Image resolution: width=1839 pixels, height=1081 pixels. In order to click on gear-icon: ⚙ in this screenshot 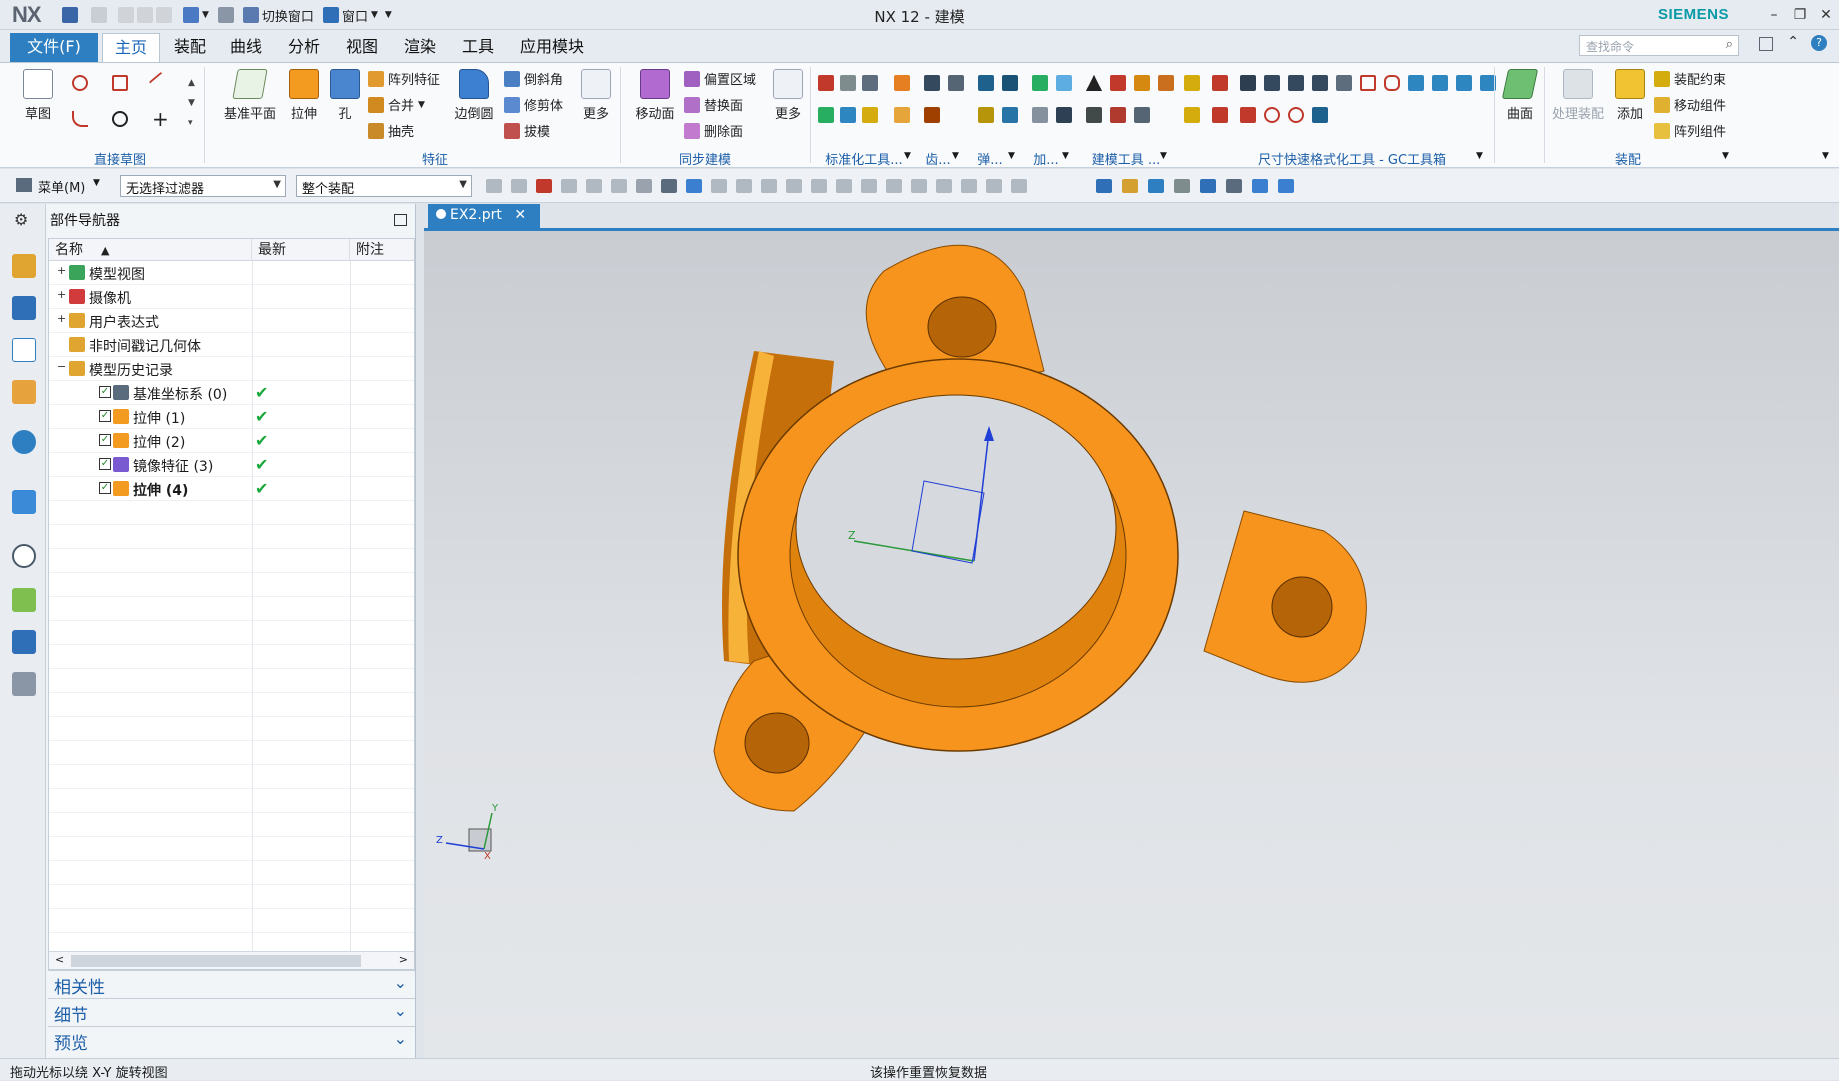, I will do `click(21, 219)`.